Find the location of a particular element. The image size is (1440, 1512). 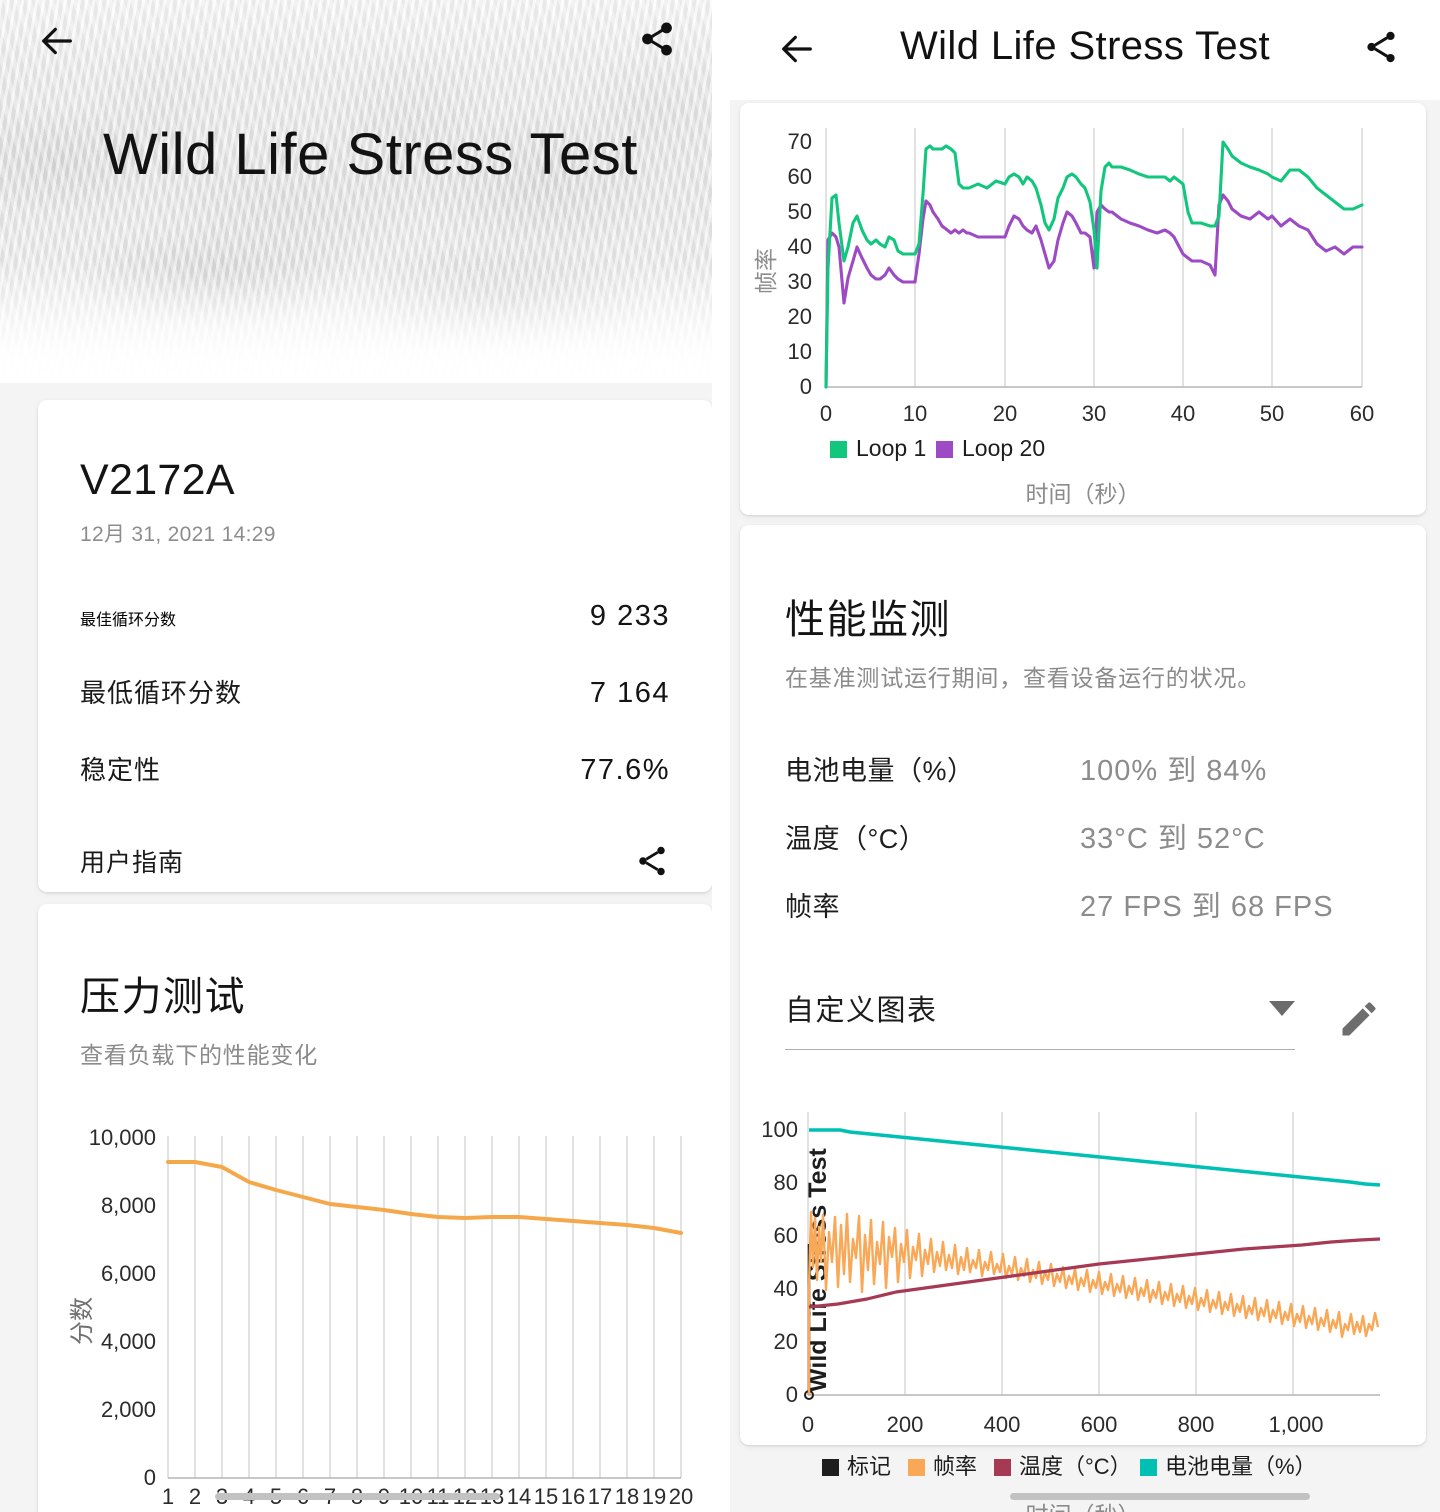

legend-label-framerate: 帧率 is located at coordinates (955, 1466).